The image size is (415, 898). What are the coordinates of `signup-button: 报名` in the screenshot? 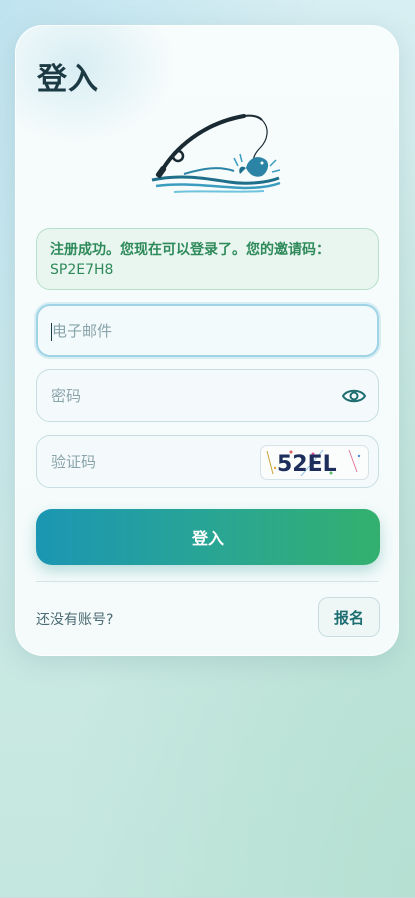 It's located at (349, 617).